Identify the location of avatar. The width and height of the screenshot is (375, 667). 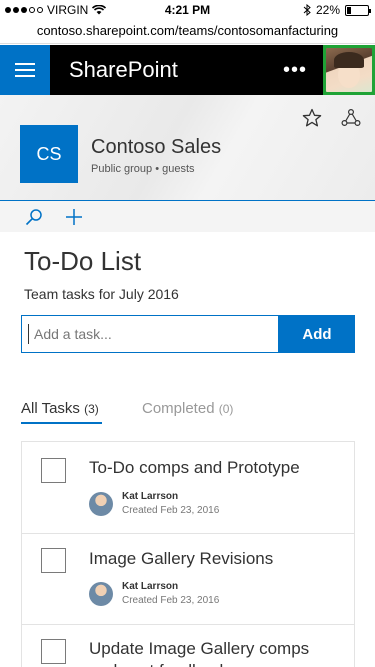
(349, 70).